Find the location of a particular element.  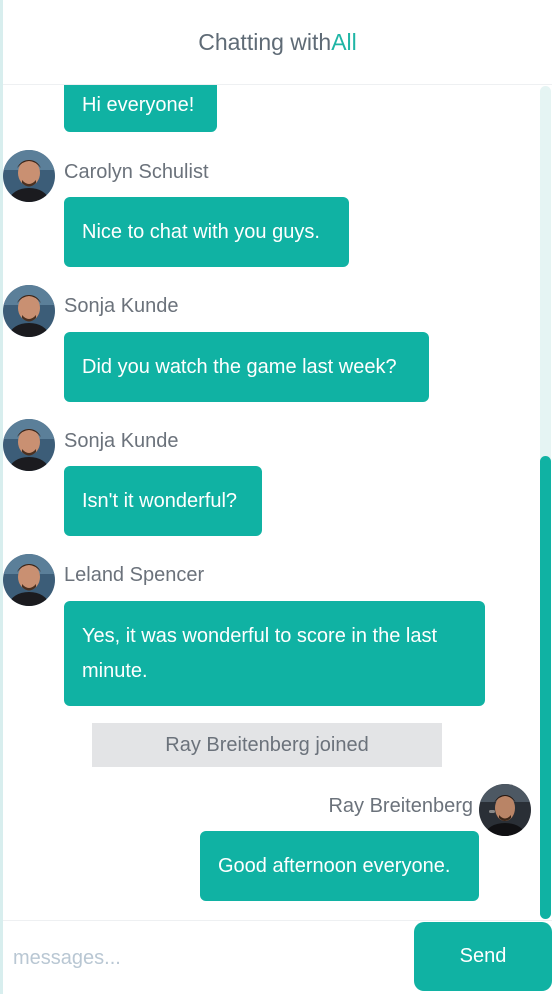

message-text: Isn't it wonderful? is located at coordinates (160, 500).